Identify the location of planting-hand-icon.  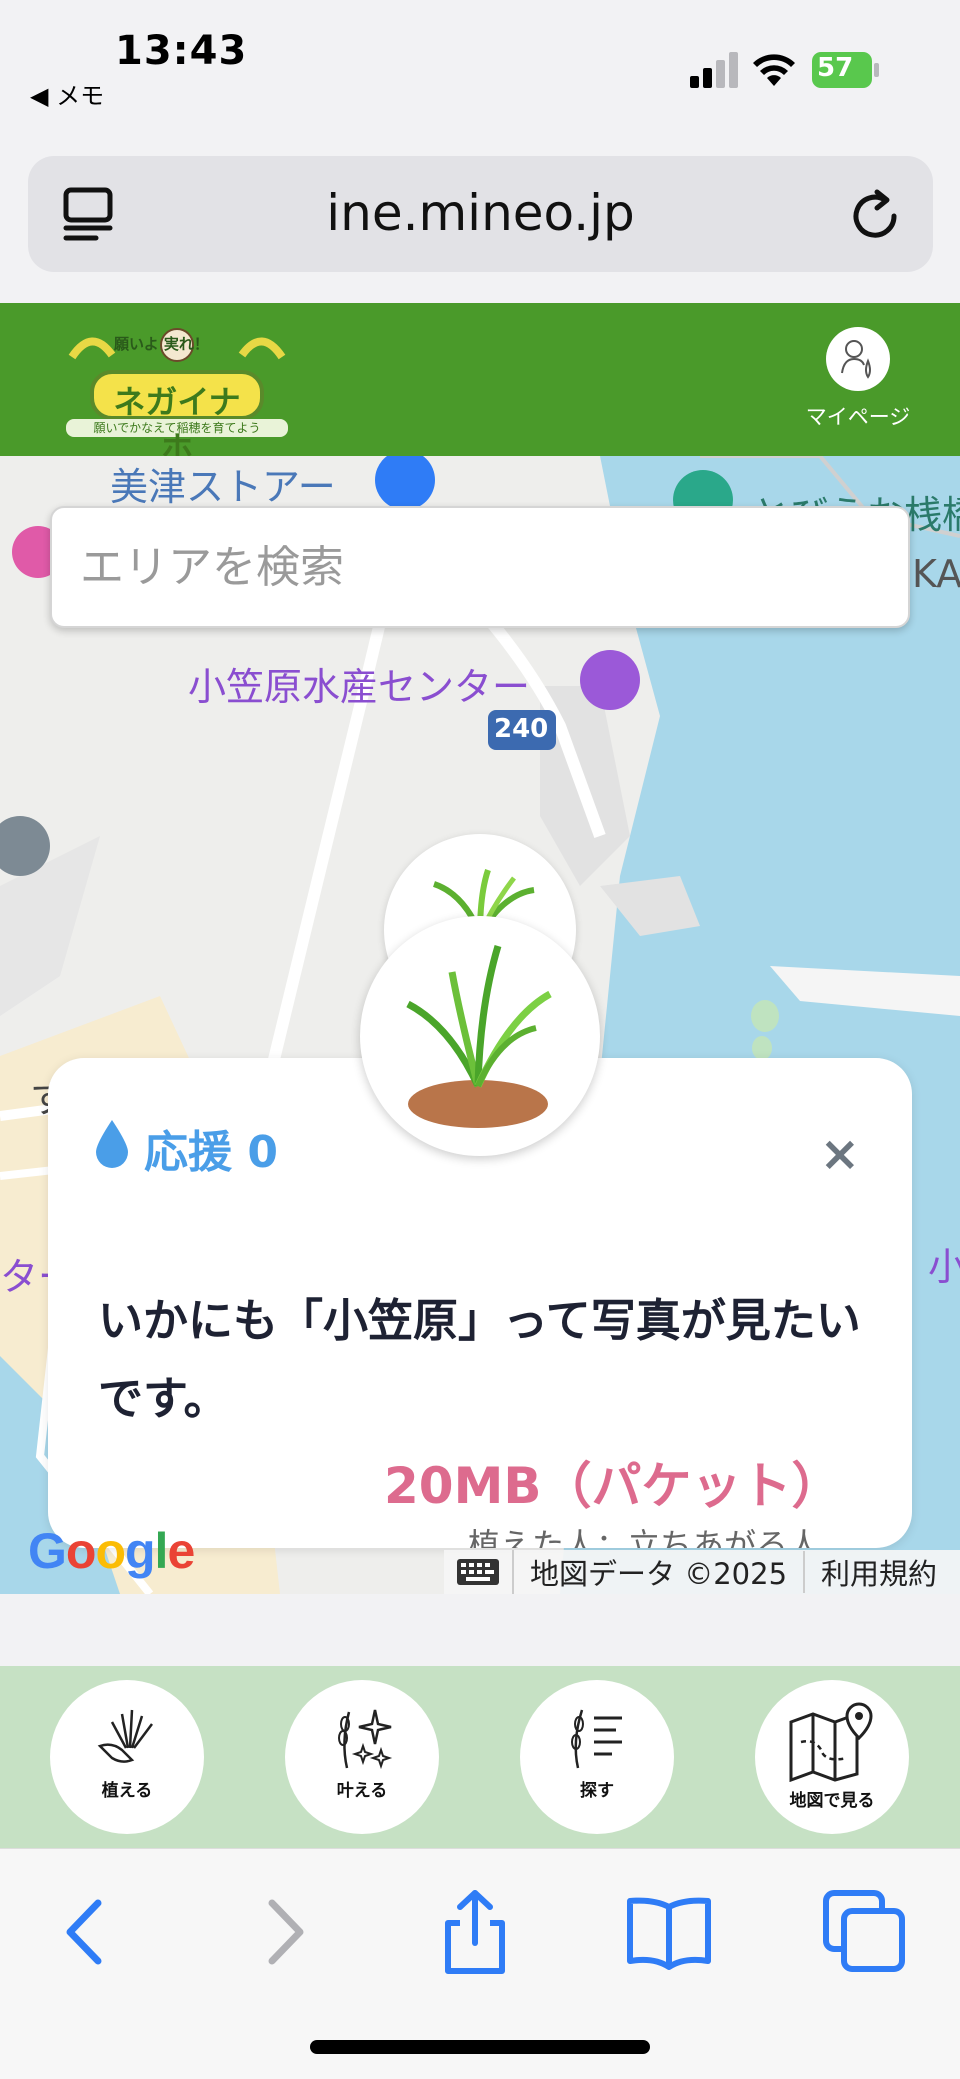
(125, 1736).